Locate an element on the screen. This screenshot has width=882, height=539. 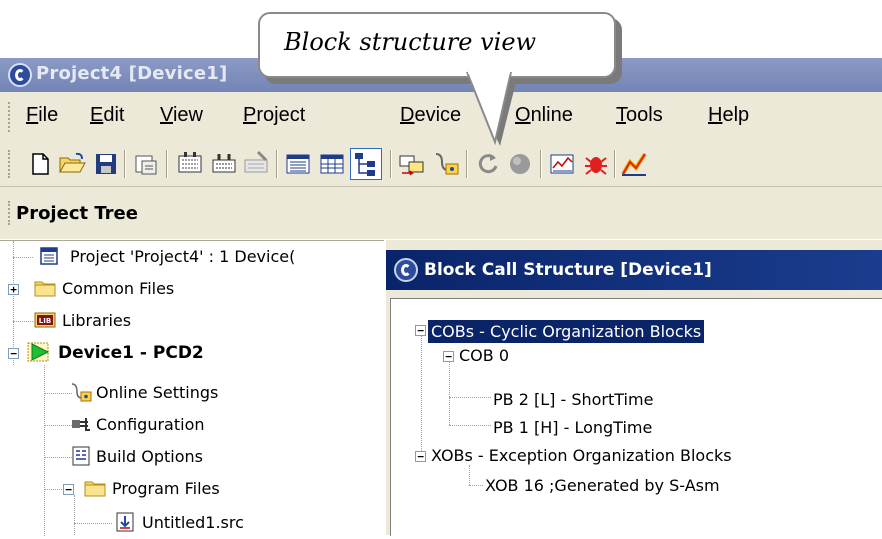
svg-text: LIB is located at coordinates (45, 321).